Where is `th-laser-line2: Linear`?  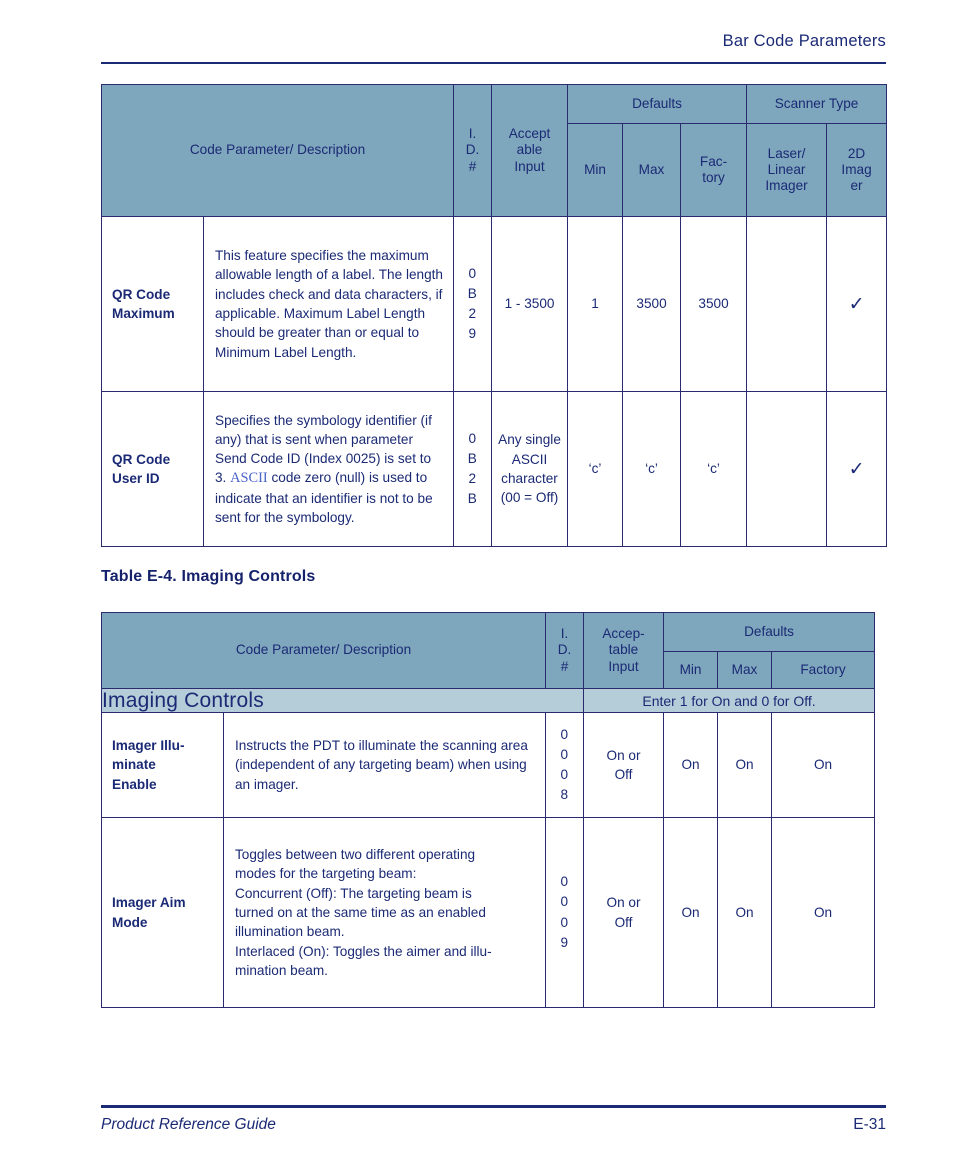 th-laser-line2: Linear is located at coordinates (786, 169).